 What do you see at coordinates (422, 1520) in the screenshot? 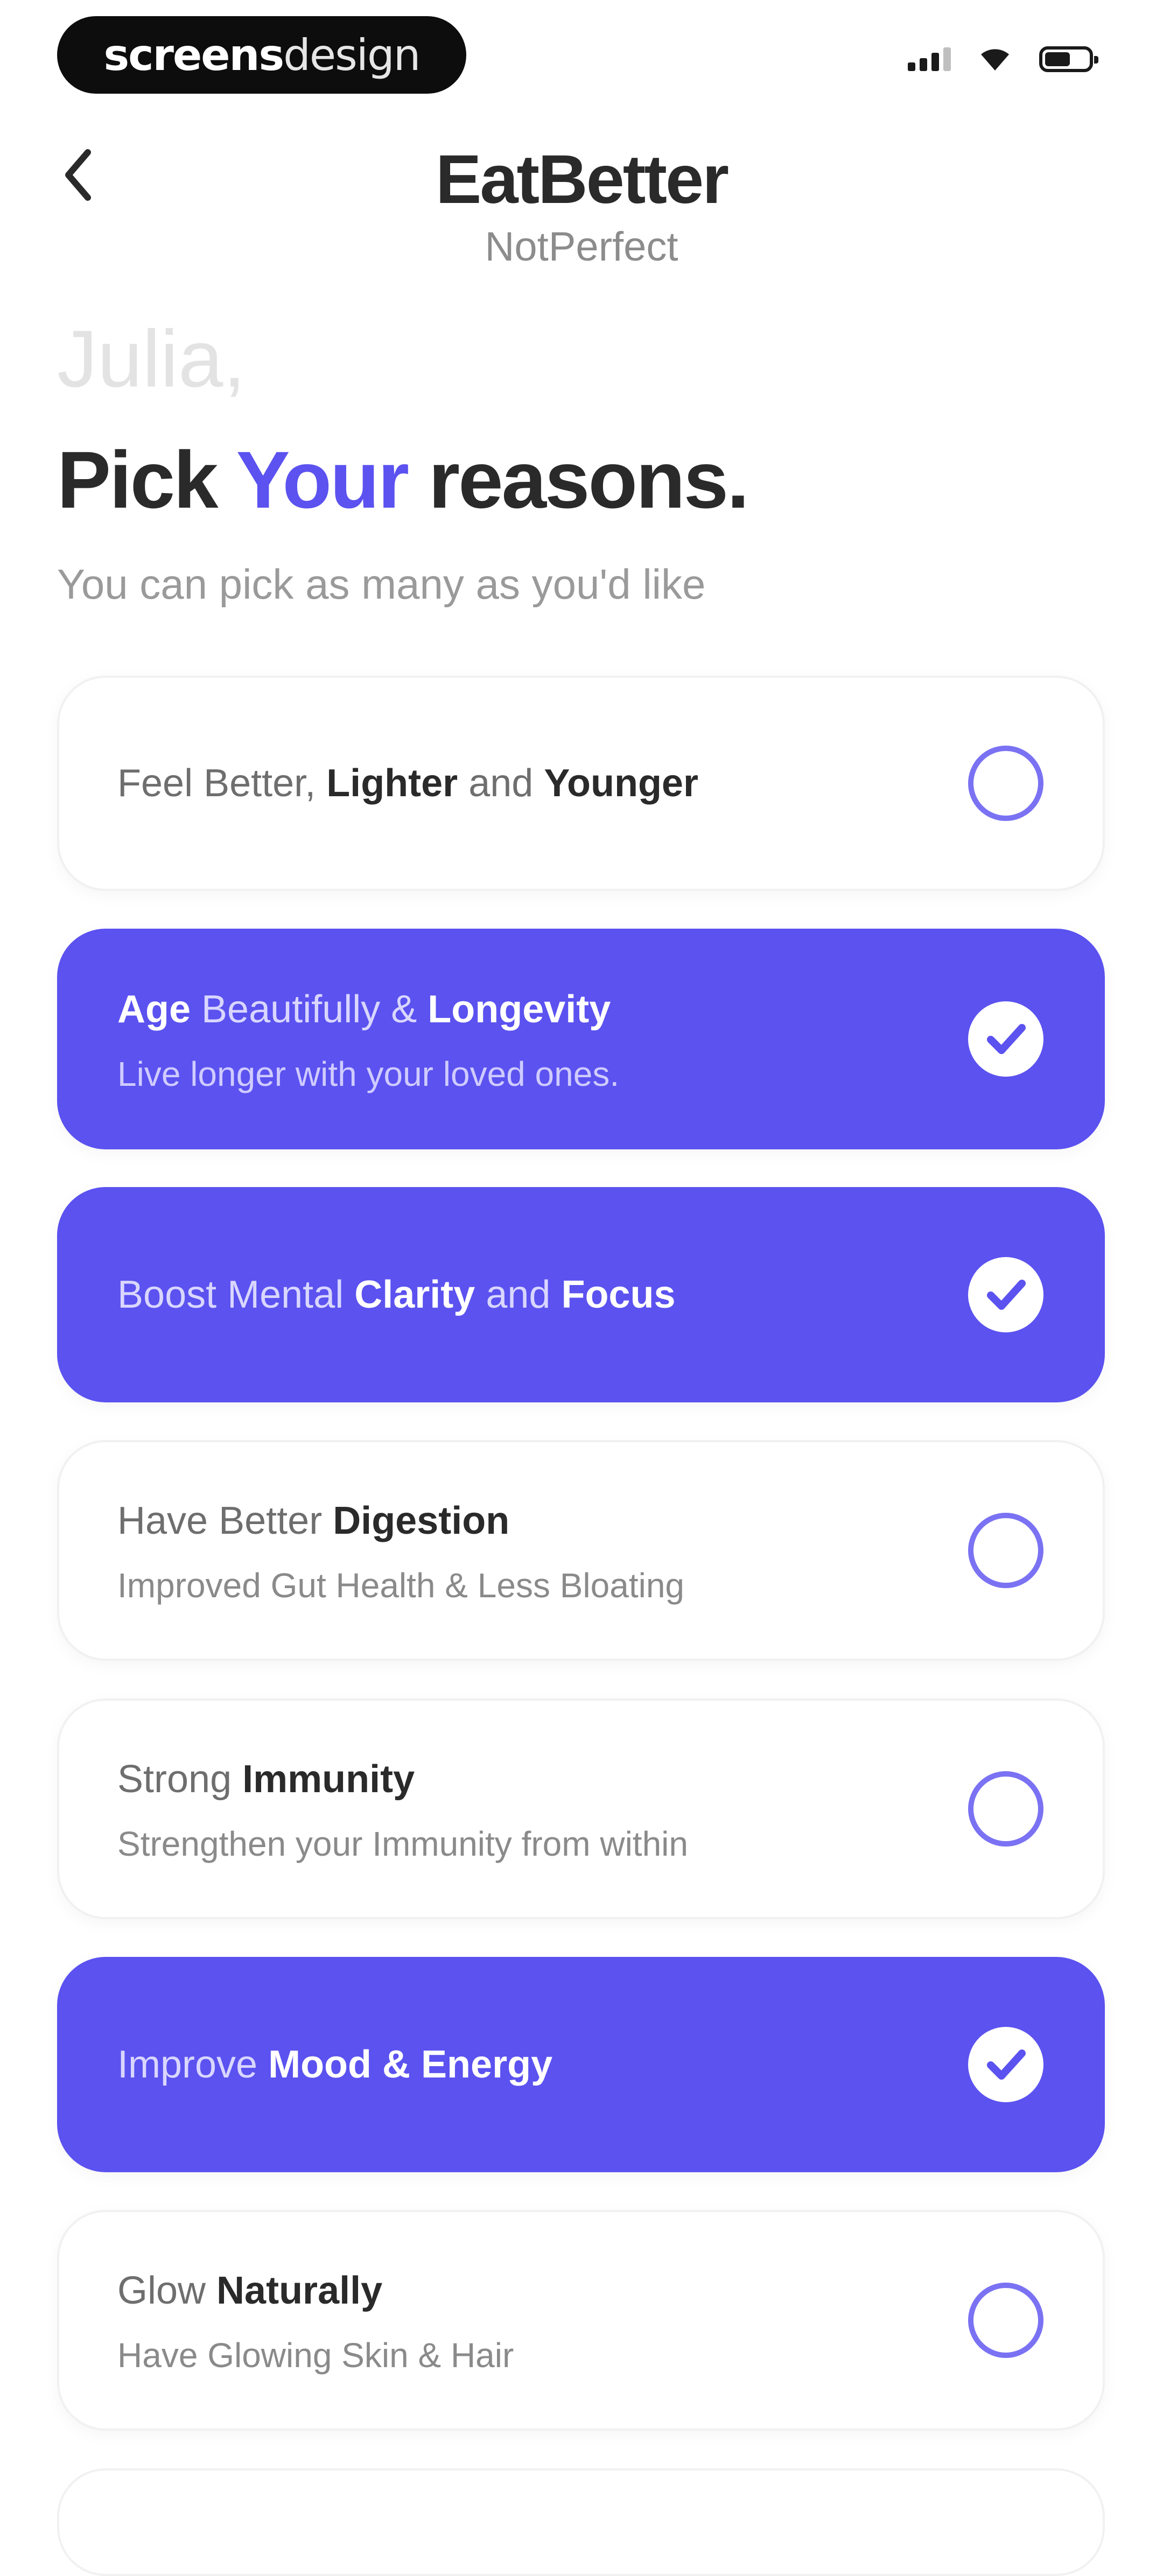
I see `reason-title-part: Digestion` at bounding box center [422, 1520].